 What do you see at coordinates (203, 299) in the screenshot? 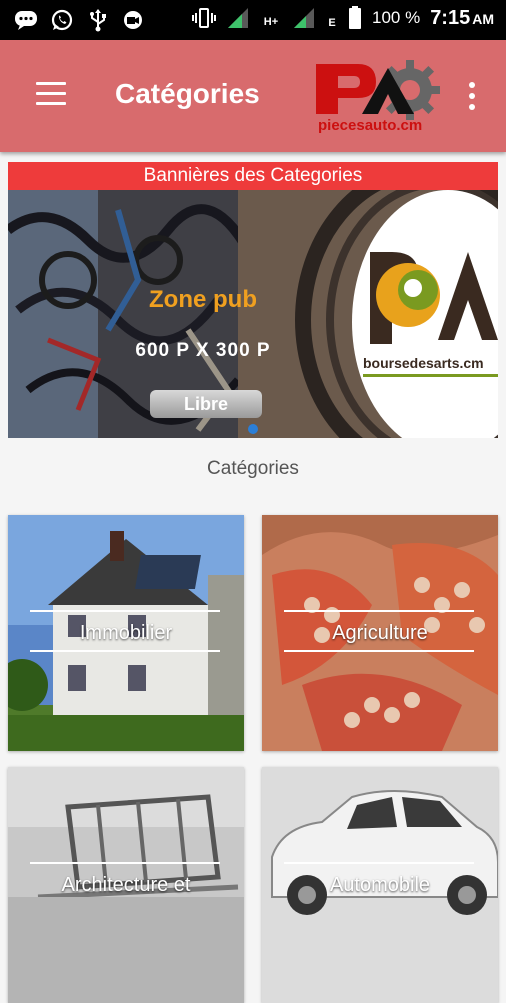
I see `ad-zone-title: Zone pub` at bounding box center [203, 299].